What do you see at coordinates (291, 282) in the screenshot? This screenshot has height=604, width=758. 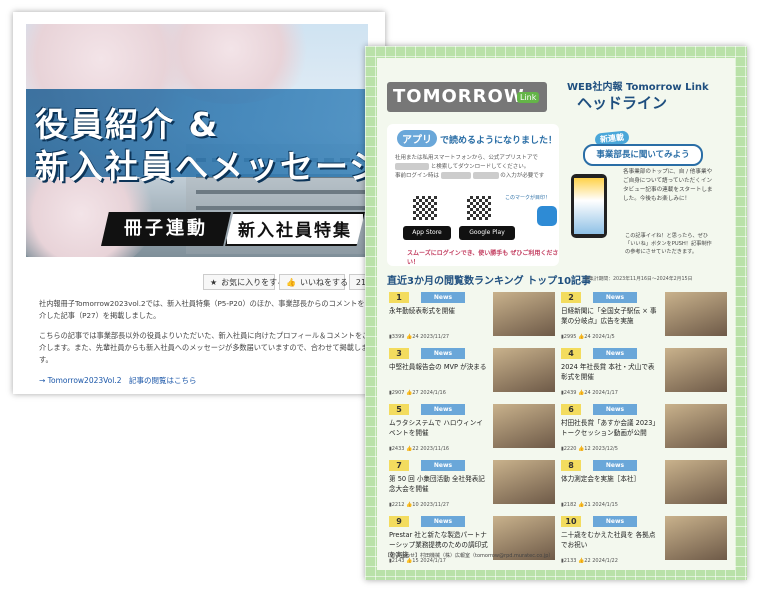 I see `thumbs-up-icon: 👍` at bounding box center [291, 282].